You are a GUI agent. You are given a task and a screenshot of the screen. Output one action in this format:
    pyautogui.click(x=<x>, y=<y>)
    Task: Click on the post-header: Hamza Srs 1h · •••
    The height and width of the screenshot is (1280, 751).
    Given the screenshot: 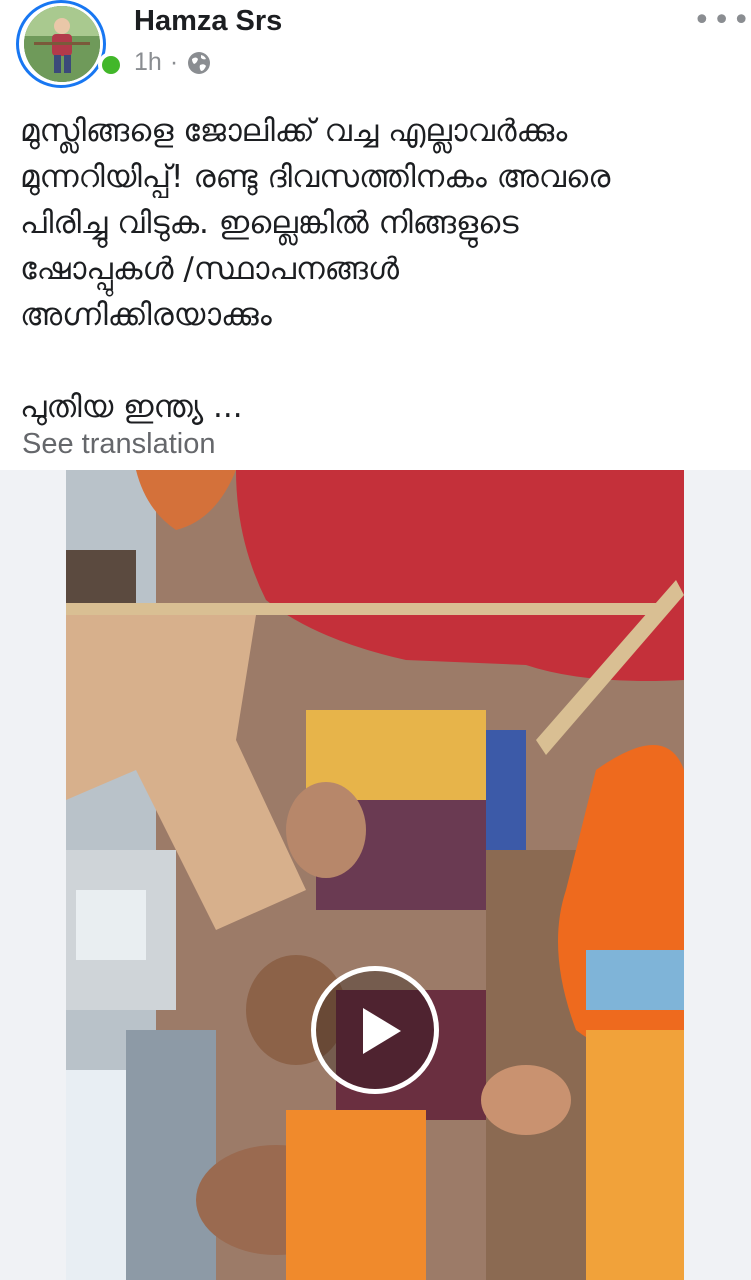 What is the action you would take?
    pyautogui.click(x=375, y=45)
    